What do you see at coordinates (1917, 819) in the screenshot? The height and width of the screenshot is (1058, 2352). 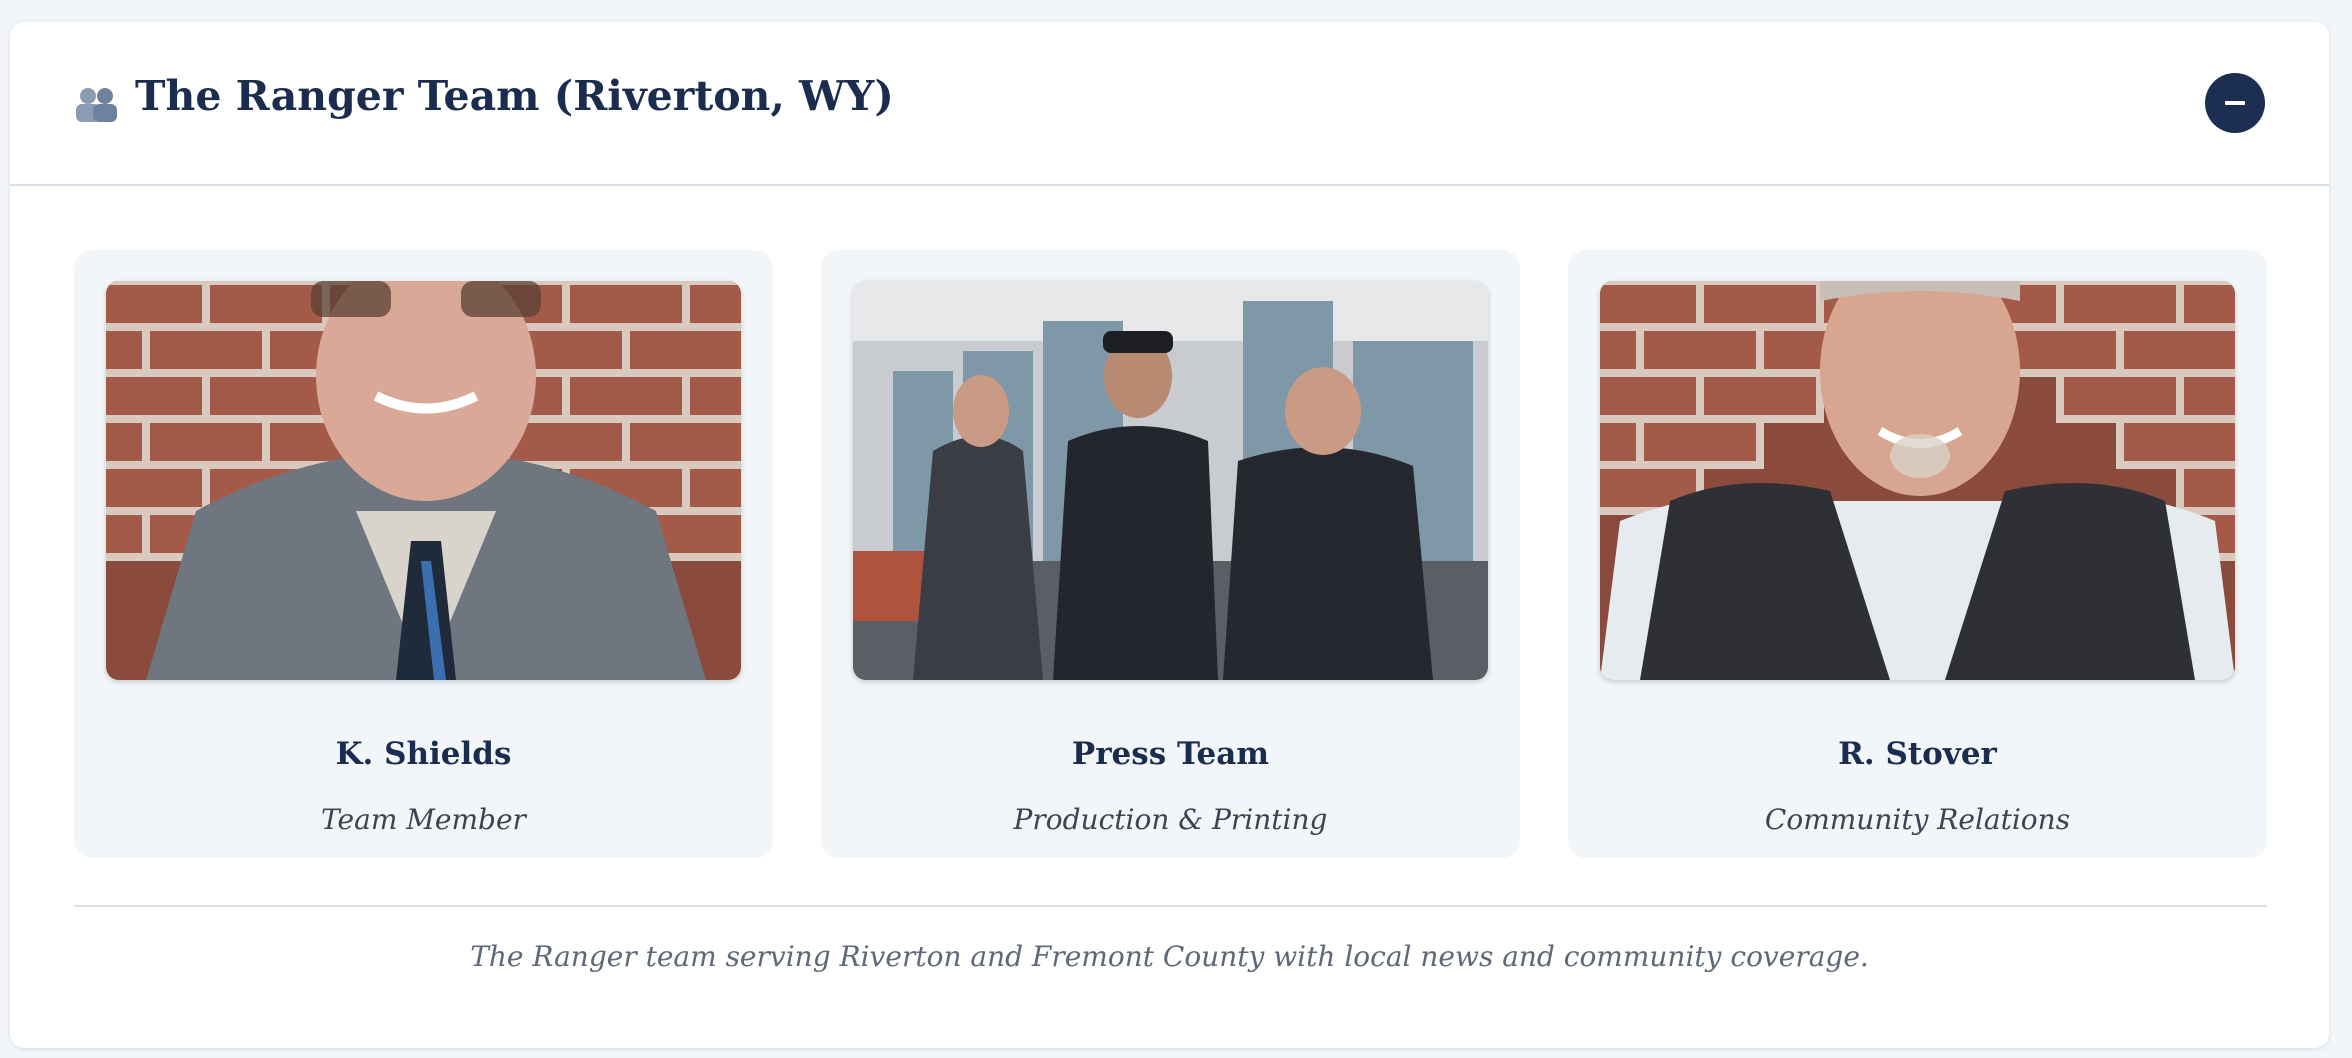 I see `member-role: Community Relations` at bounding box center [1917, 819].